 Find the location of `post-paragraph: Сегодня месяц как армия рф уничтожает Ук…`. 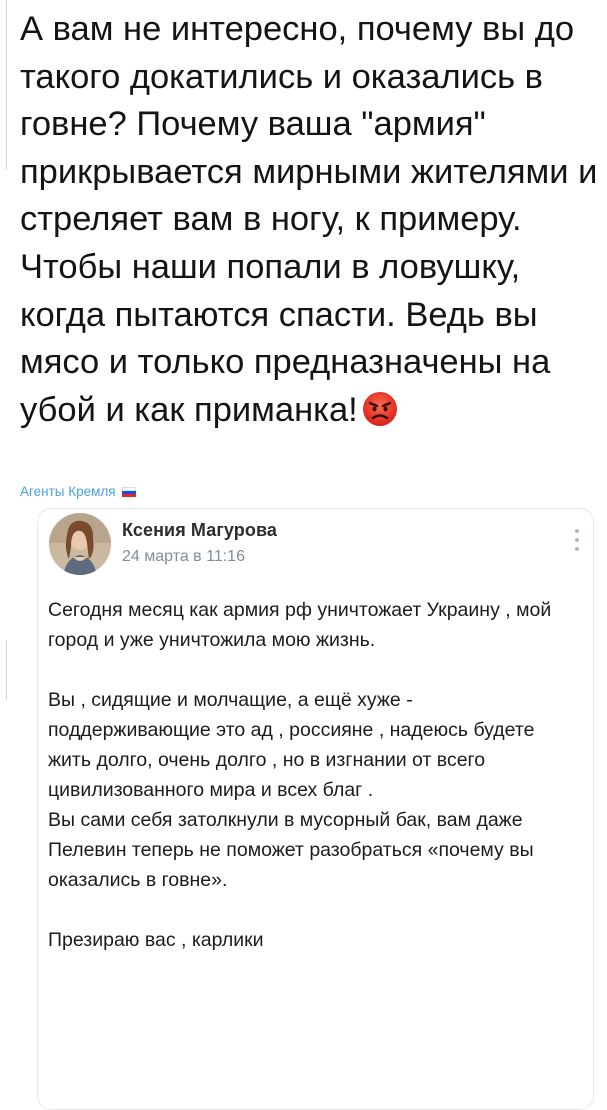

post-paragraph: Сегодня месяц как армия рф уничтожает Ук… is located at coordinates (300, 625).